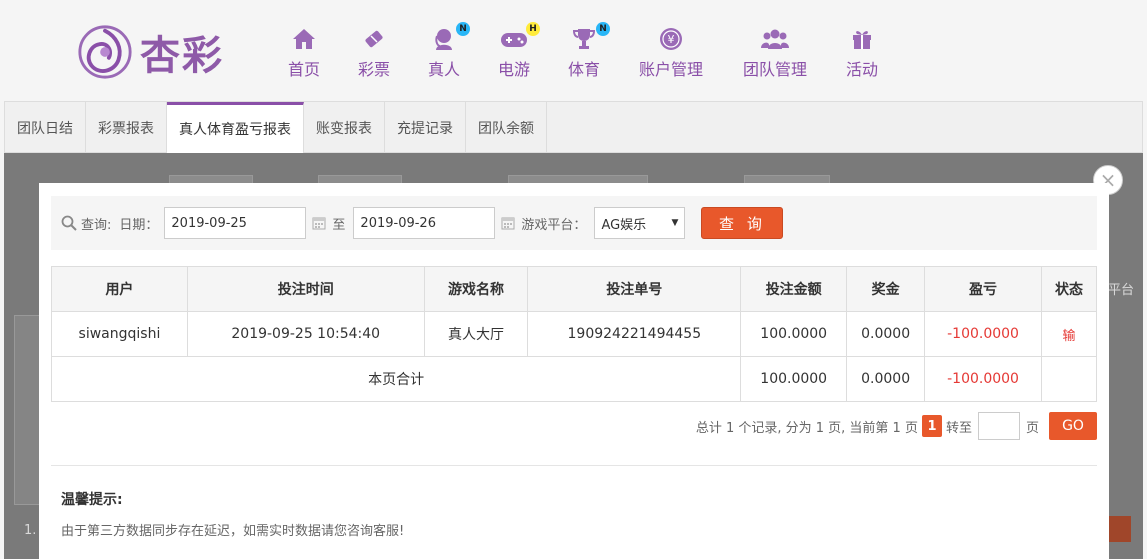 Image resolution: width=1147 pixels, height=559 pixels. I want to click on total-amount: 100.0000, so click(794, 379).